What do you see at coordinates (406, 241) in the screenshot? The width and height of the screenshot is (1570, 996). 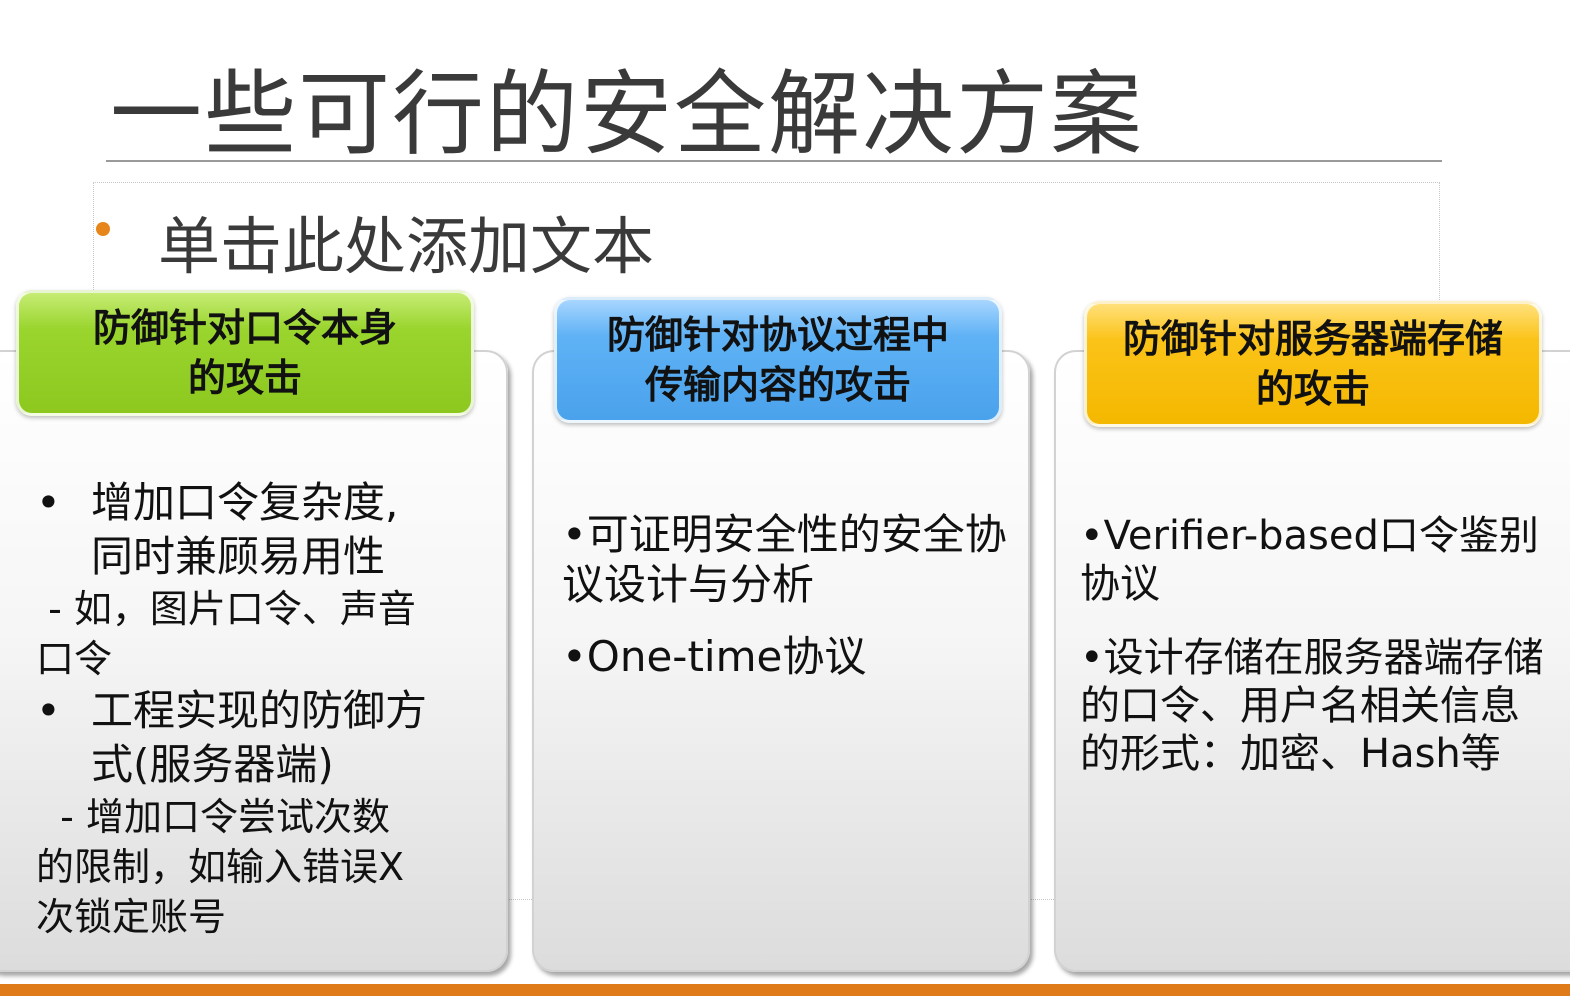 I see `placeholder-text: 单击此处添加文本` at bounding box center [406, 241].